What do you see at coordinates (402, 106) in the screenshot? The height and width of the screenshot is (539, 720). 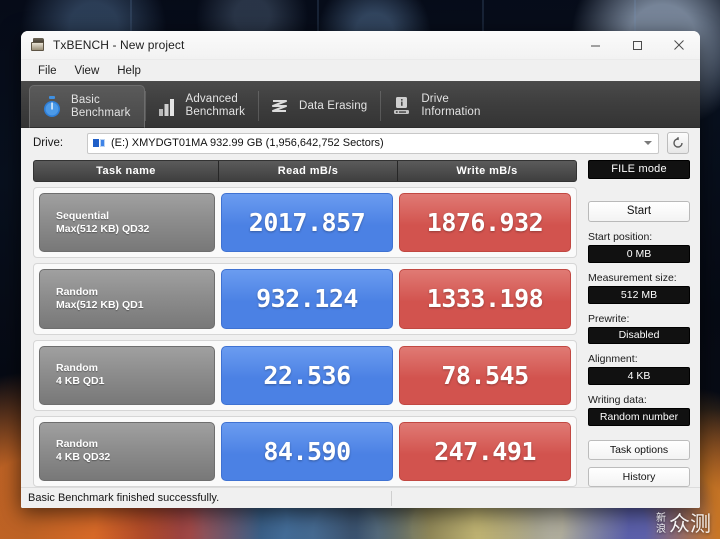 I see `drive-info-icon` at bounding box center [402, 106].